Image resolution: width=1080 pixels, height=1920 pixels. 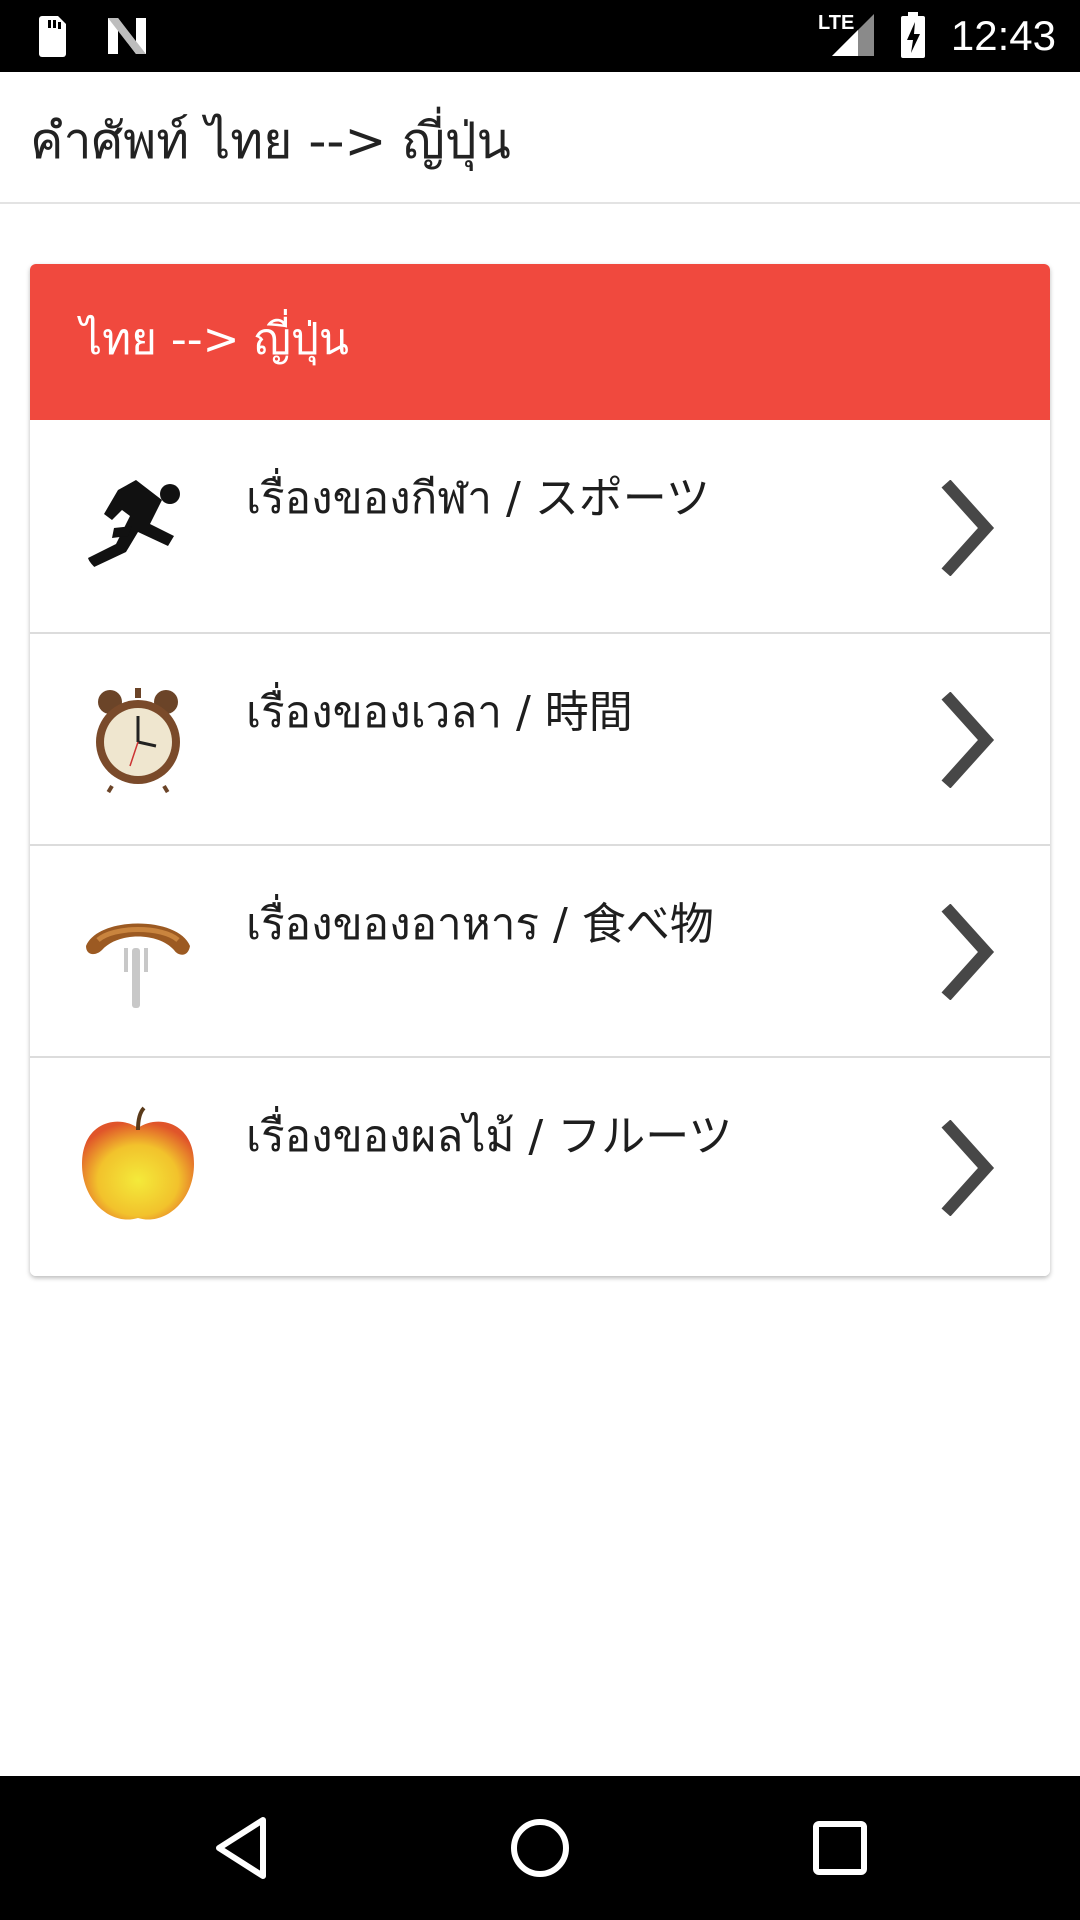 What do you see at coordinates (480, 924) in the screenshot?
I see `list-item-label: เรื่องของอาหาร / 食べ物` at bounding box center [480, 924].